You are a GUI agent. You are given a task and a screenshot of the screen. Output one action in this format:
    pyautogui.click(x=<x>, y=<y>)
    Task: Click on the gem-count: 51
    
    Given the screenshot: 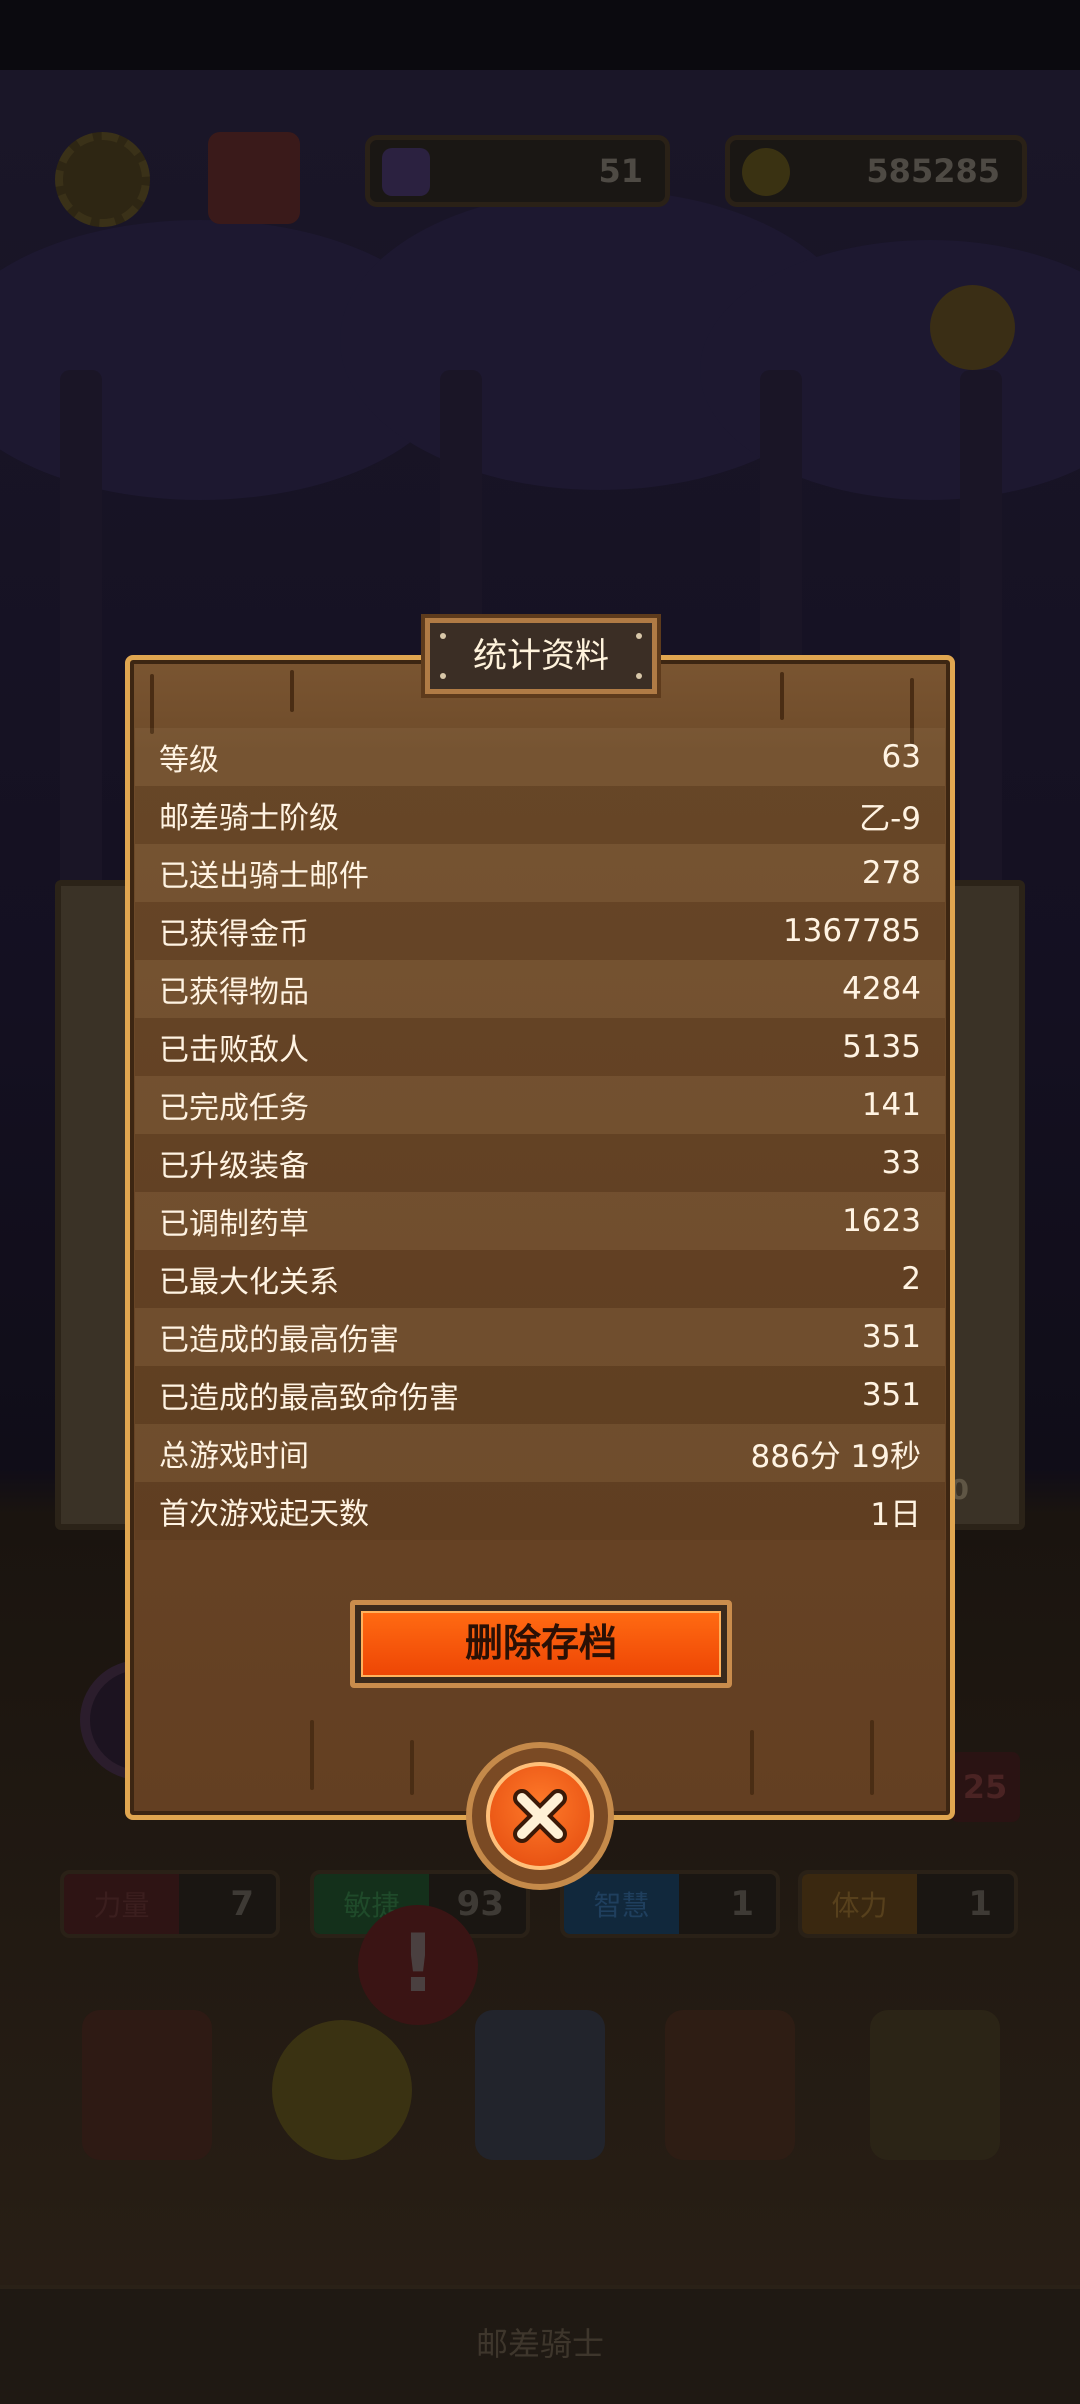 What is the action you would take?
    pyautogui.click(x=620, y=171)
    